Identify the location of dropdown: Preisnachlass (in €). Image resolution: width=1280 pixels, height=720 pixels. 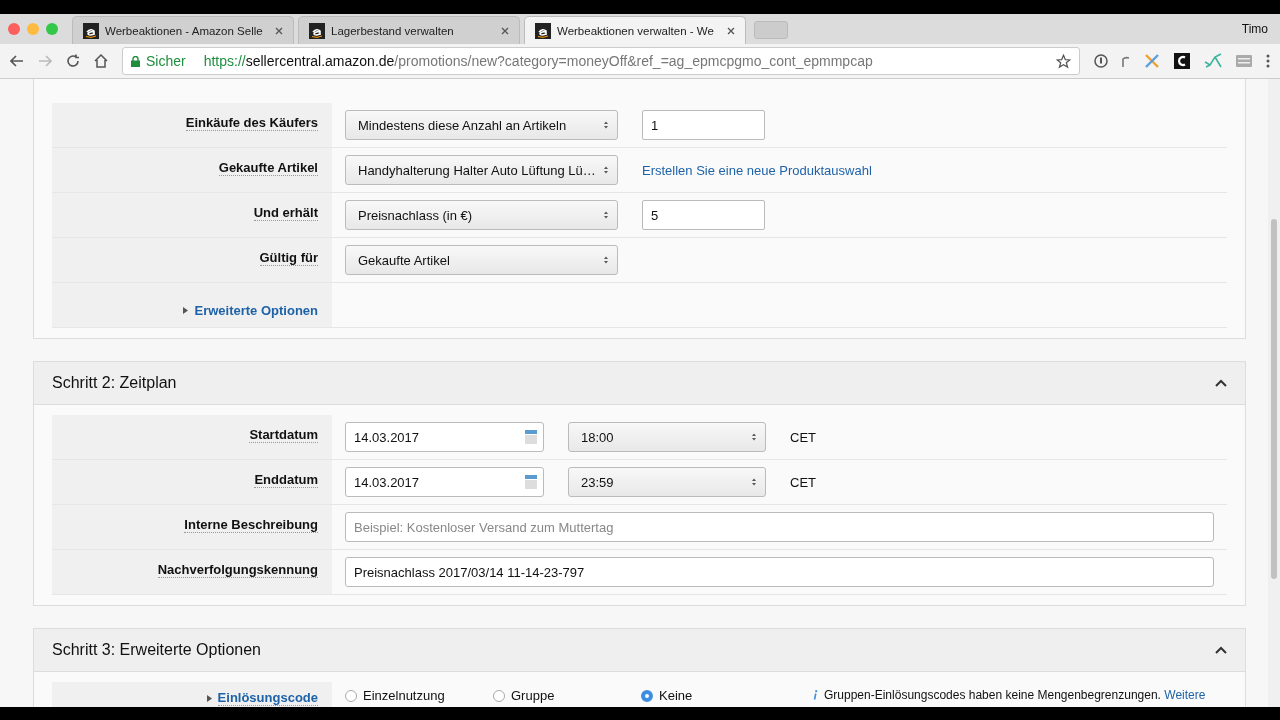
(481, 215).